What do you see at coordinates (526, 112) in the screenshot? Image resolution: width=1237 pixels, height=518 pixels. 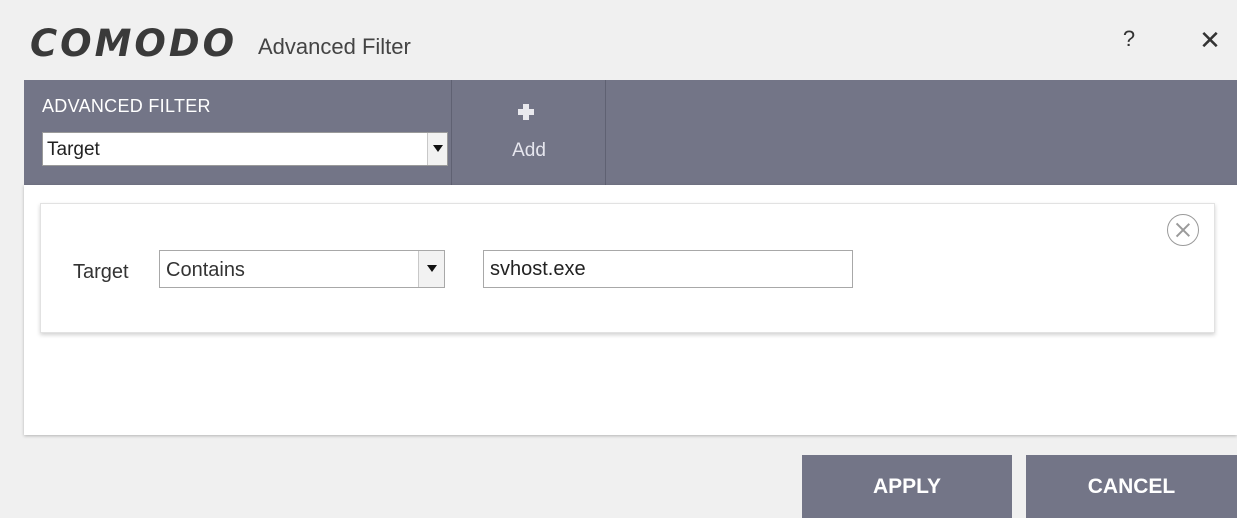 I see `plus-icon` at bounding box center [526, 112].